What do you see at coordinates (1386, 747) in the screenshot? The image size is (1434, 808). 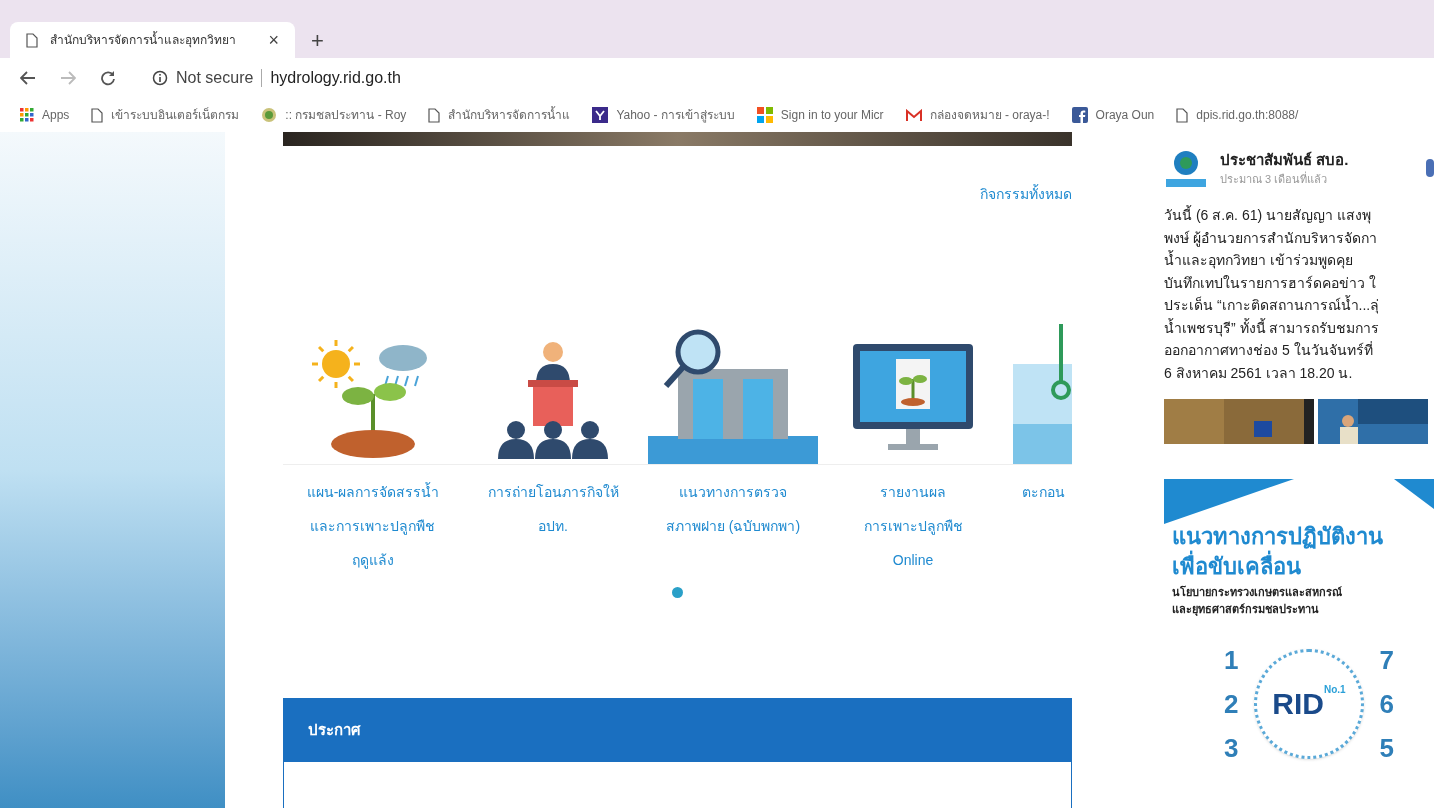 I see `step-number: 5` at bounding box center [1386, 747].